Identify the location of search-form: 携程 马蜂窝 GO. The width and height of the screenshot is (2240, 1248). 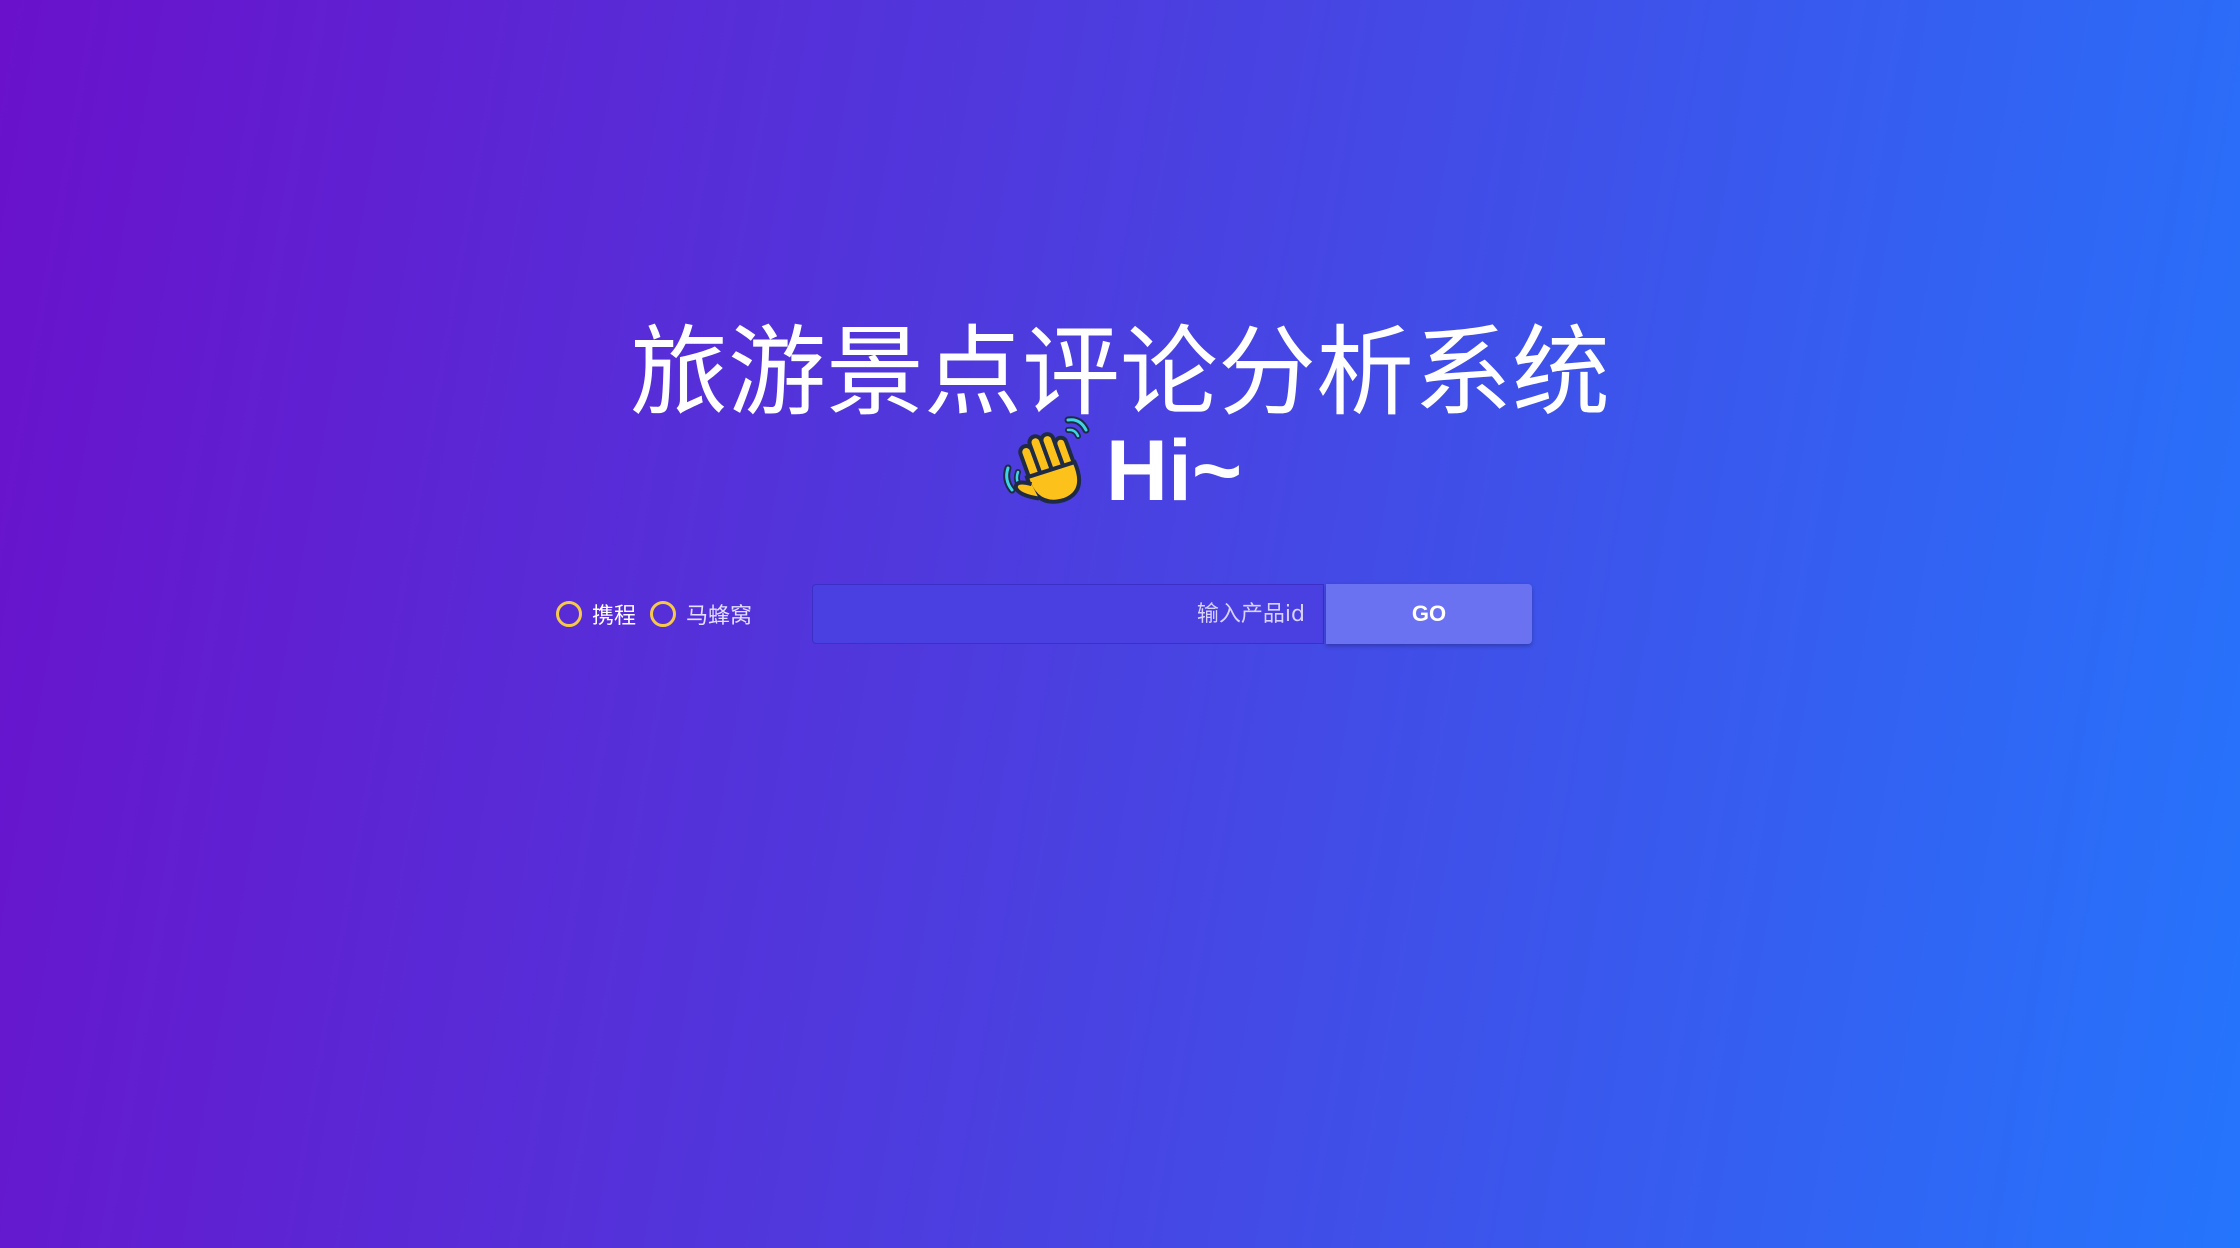
(1056, 614).